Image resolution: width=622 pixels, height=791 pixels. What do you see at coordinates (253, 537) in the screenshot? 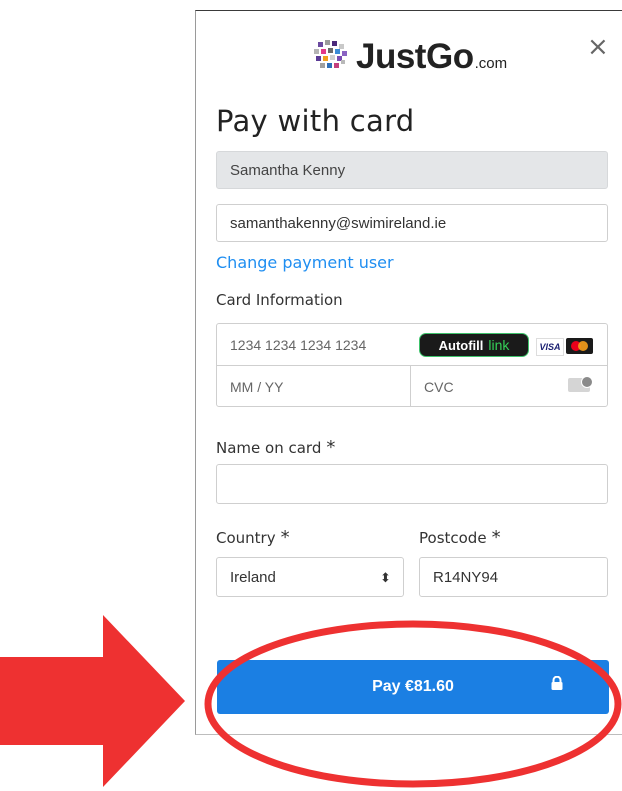
I see `country-label: Country *` at bounding box center [253, 537].